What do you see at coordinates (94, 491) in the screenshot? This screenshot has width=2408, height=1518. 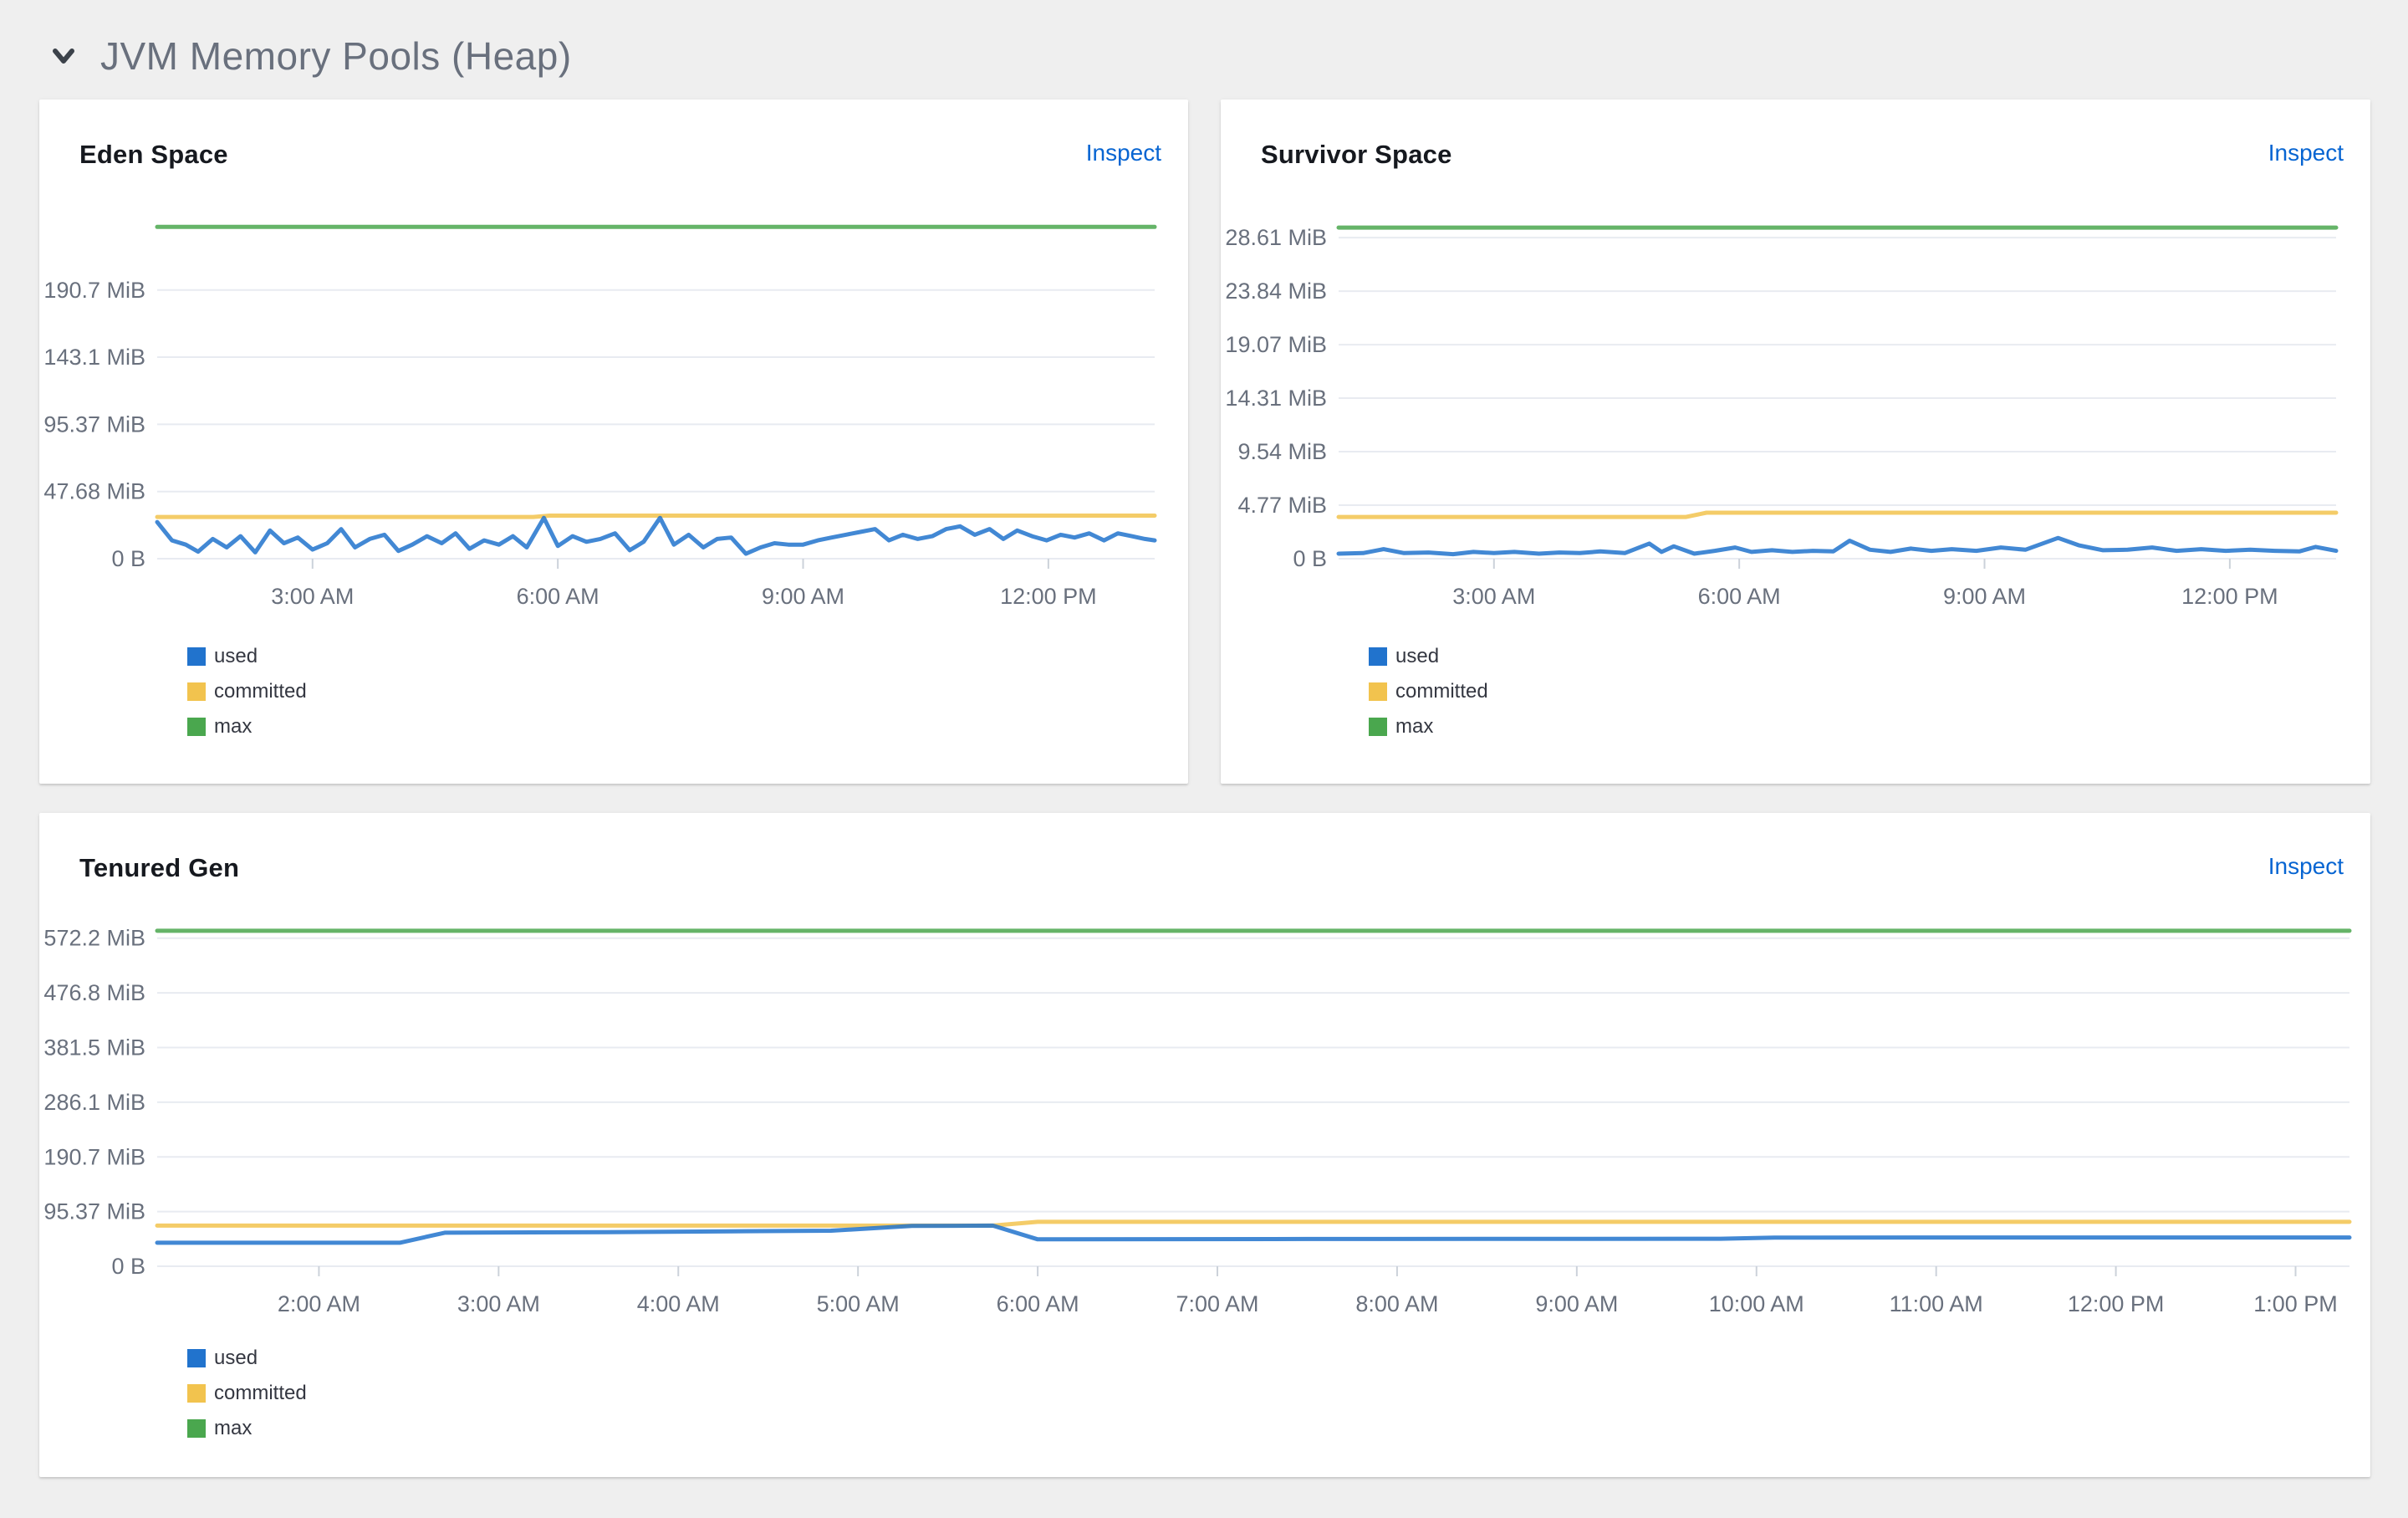 I see `y-axis-label: 47.68 MiB` at bounding box center [94, 491].